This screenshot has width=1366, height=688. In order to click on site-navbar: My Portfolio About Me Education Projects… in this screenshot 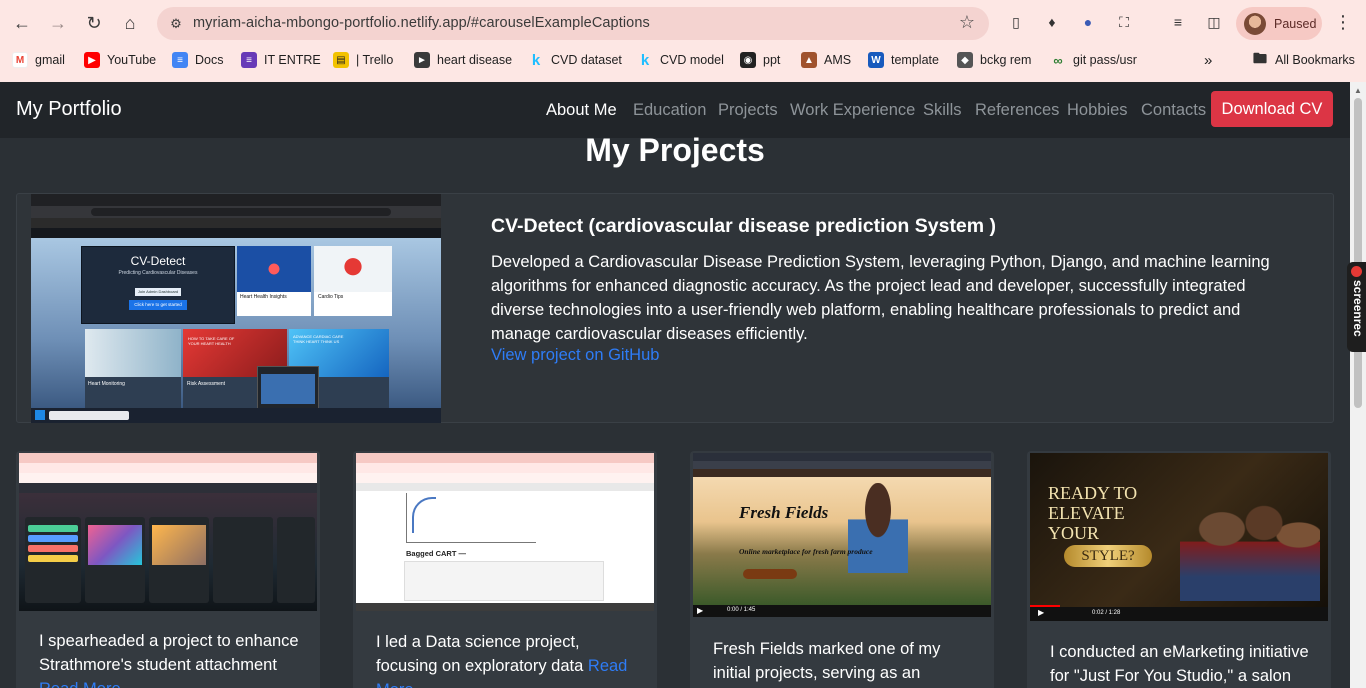, I will do `click(675, 110)`.